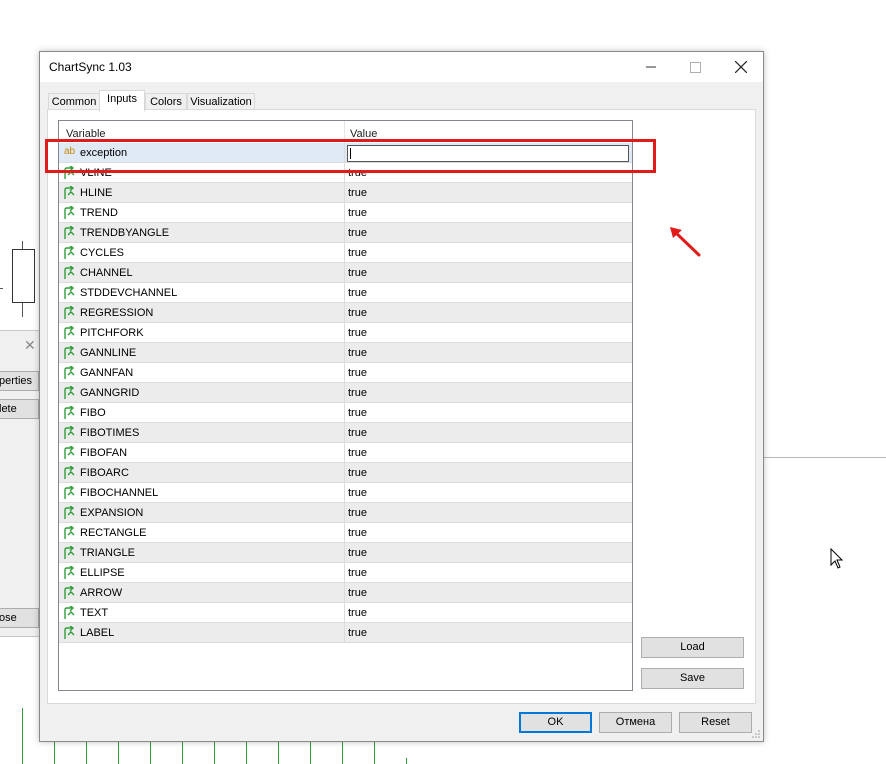 The height and width of the screenshot is (764, 886). Describe the element at coordinates (345, 533) in the screenshot. I see `table-row: RECTANGLE true` at that location.